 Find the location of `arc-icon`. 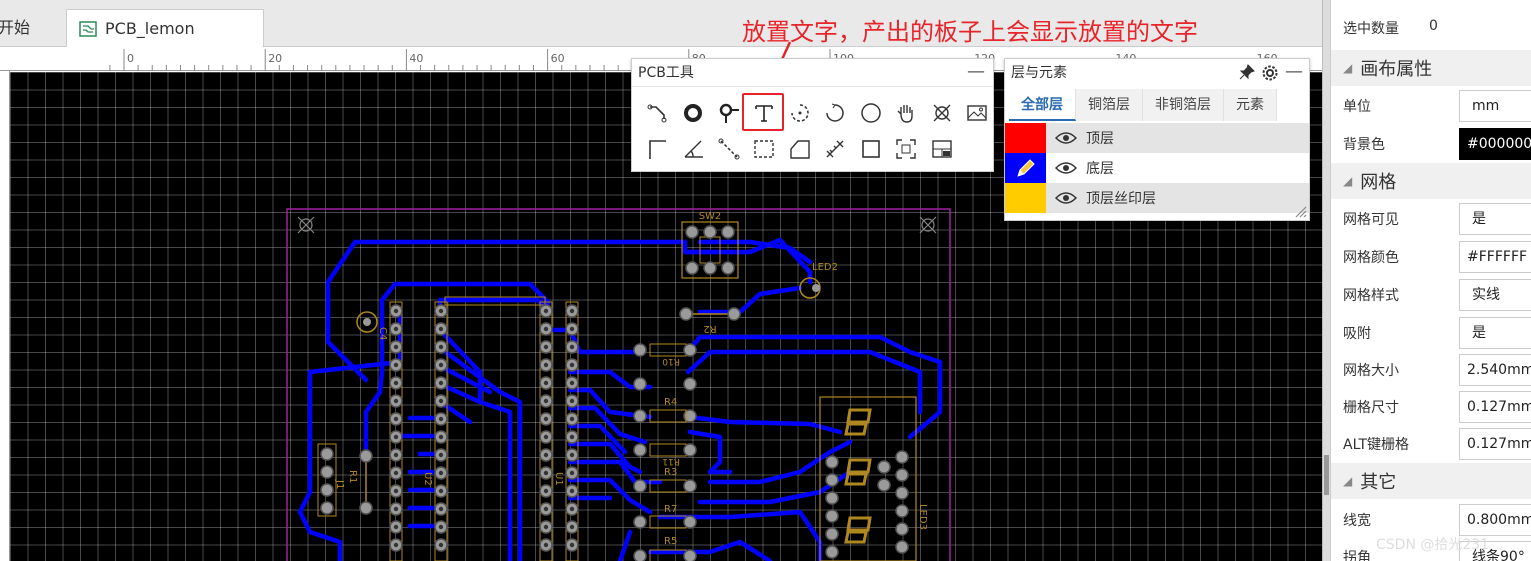

arc-icon is located at coordinates (836, 113).